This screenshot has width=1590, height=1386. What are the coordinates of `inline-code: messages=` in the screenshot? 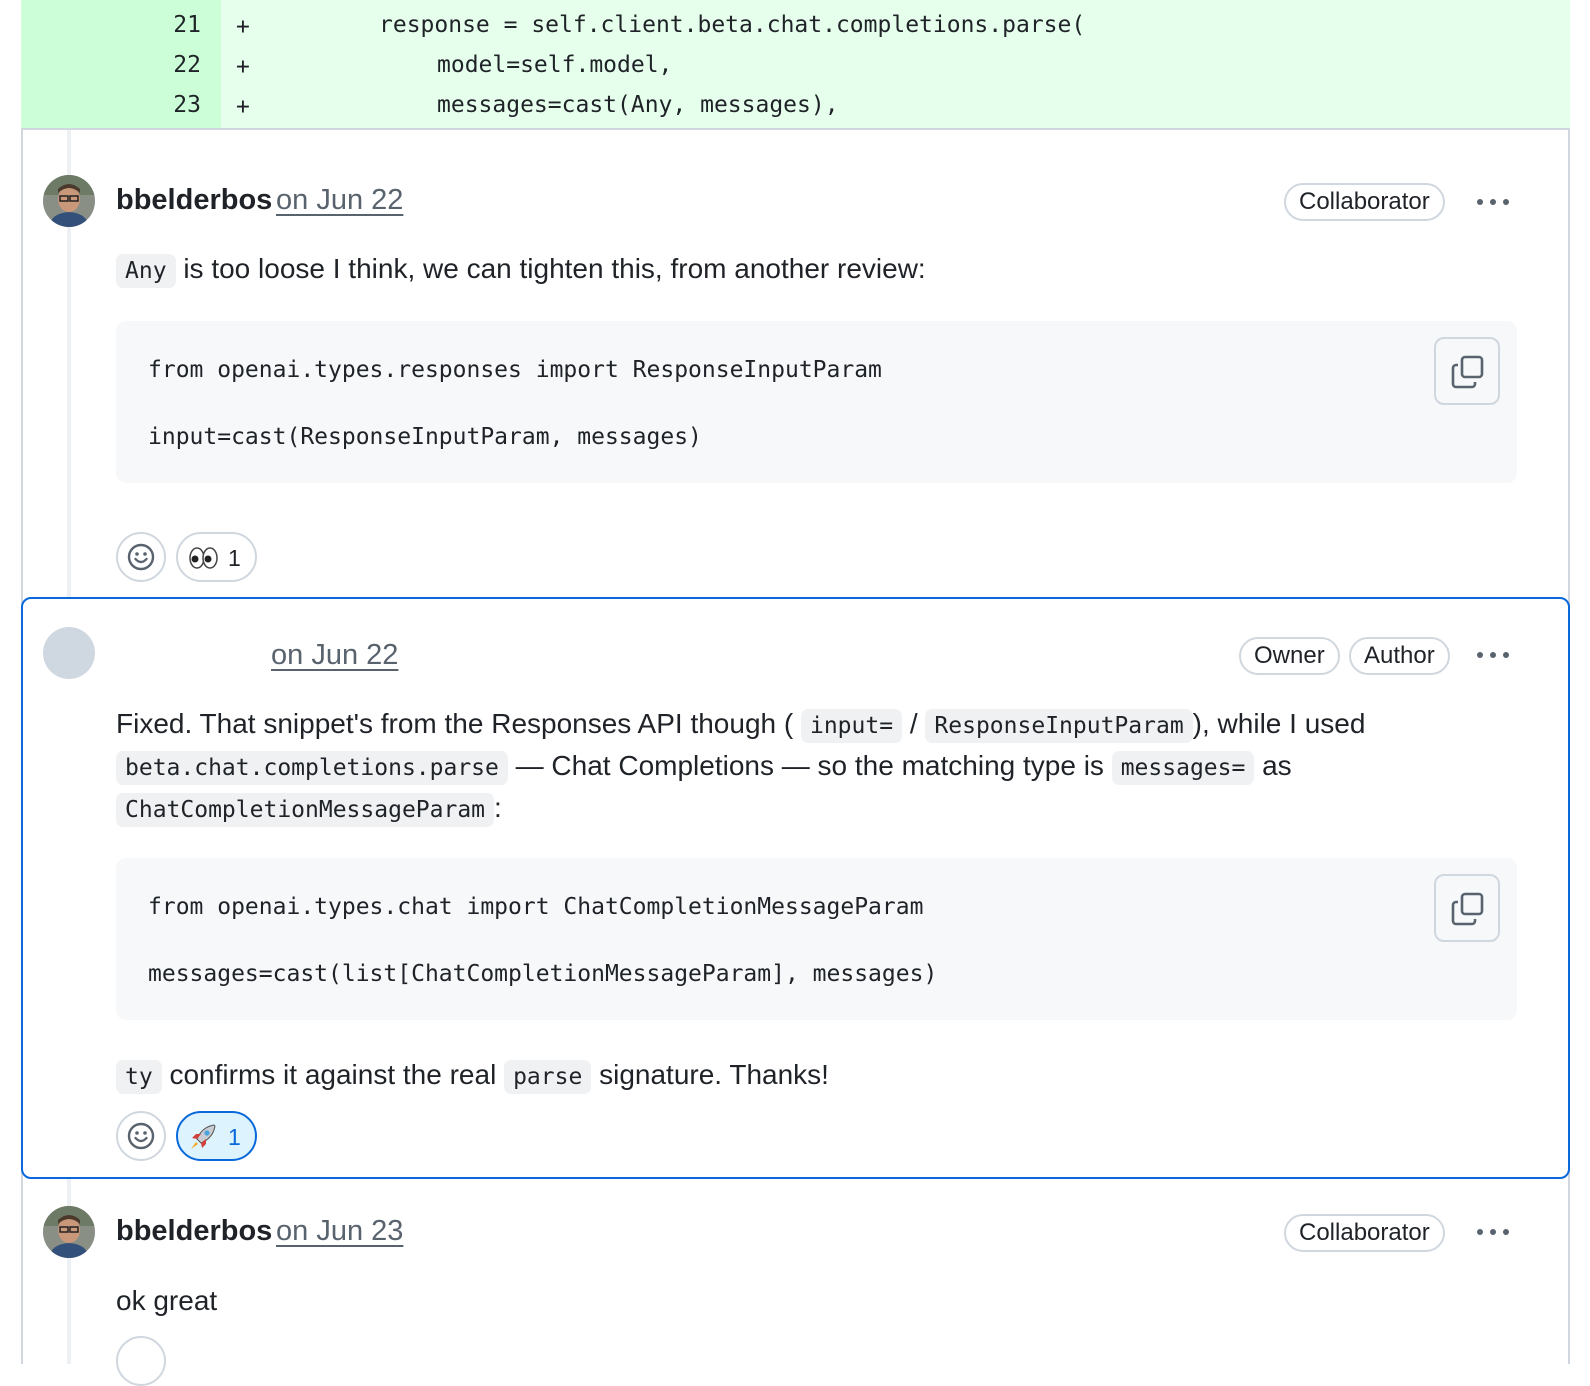 It's located at (1183, 768).